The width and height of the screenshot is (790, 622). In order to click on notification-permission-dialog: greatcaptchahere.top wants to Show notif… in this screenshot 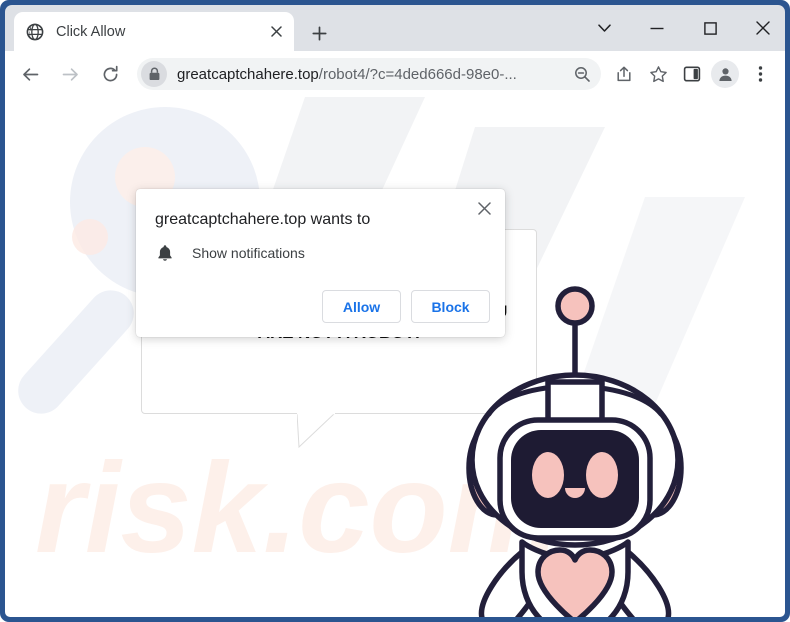, I will do `click(320, 263)`.